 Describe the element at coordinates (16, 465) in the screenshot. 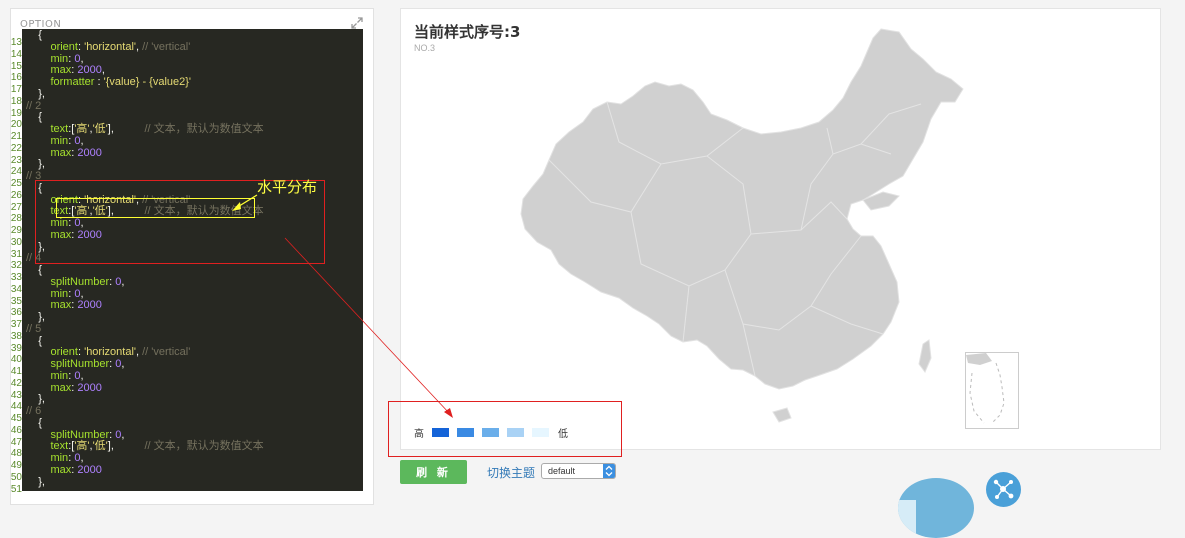

I see `line-number: 49` at that location.